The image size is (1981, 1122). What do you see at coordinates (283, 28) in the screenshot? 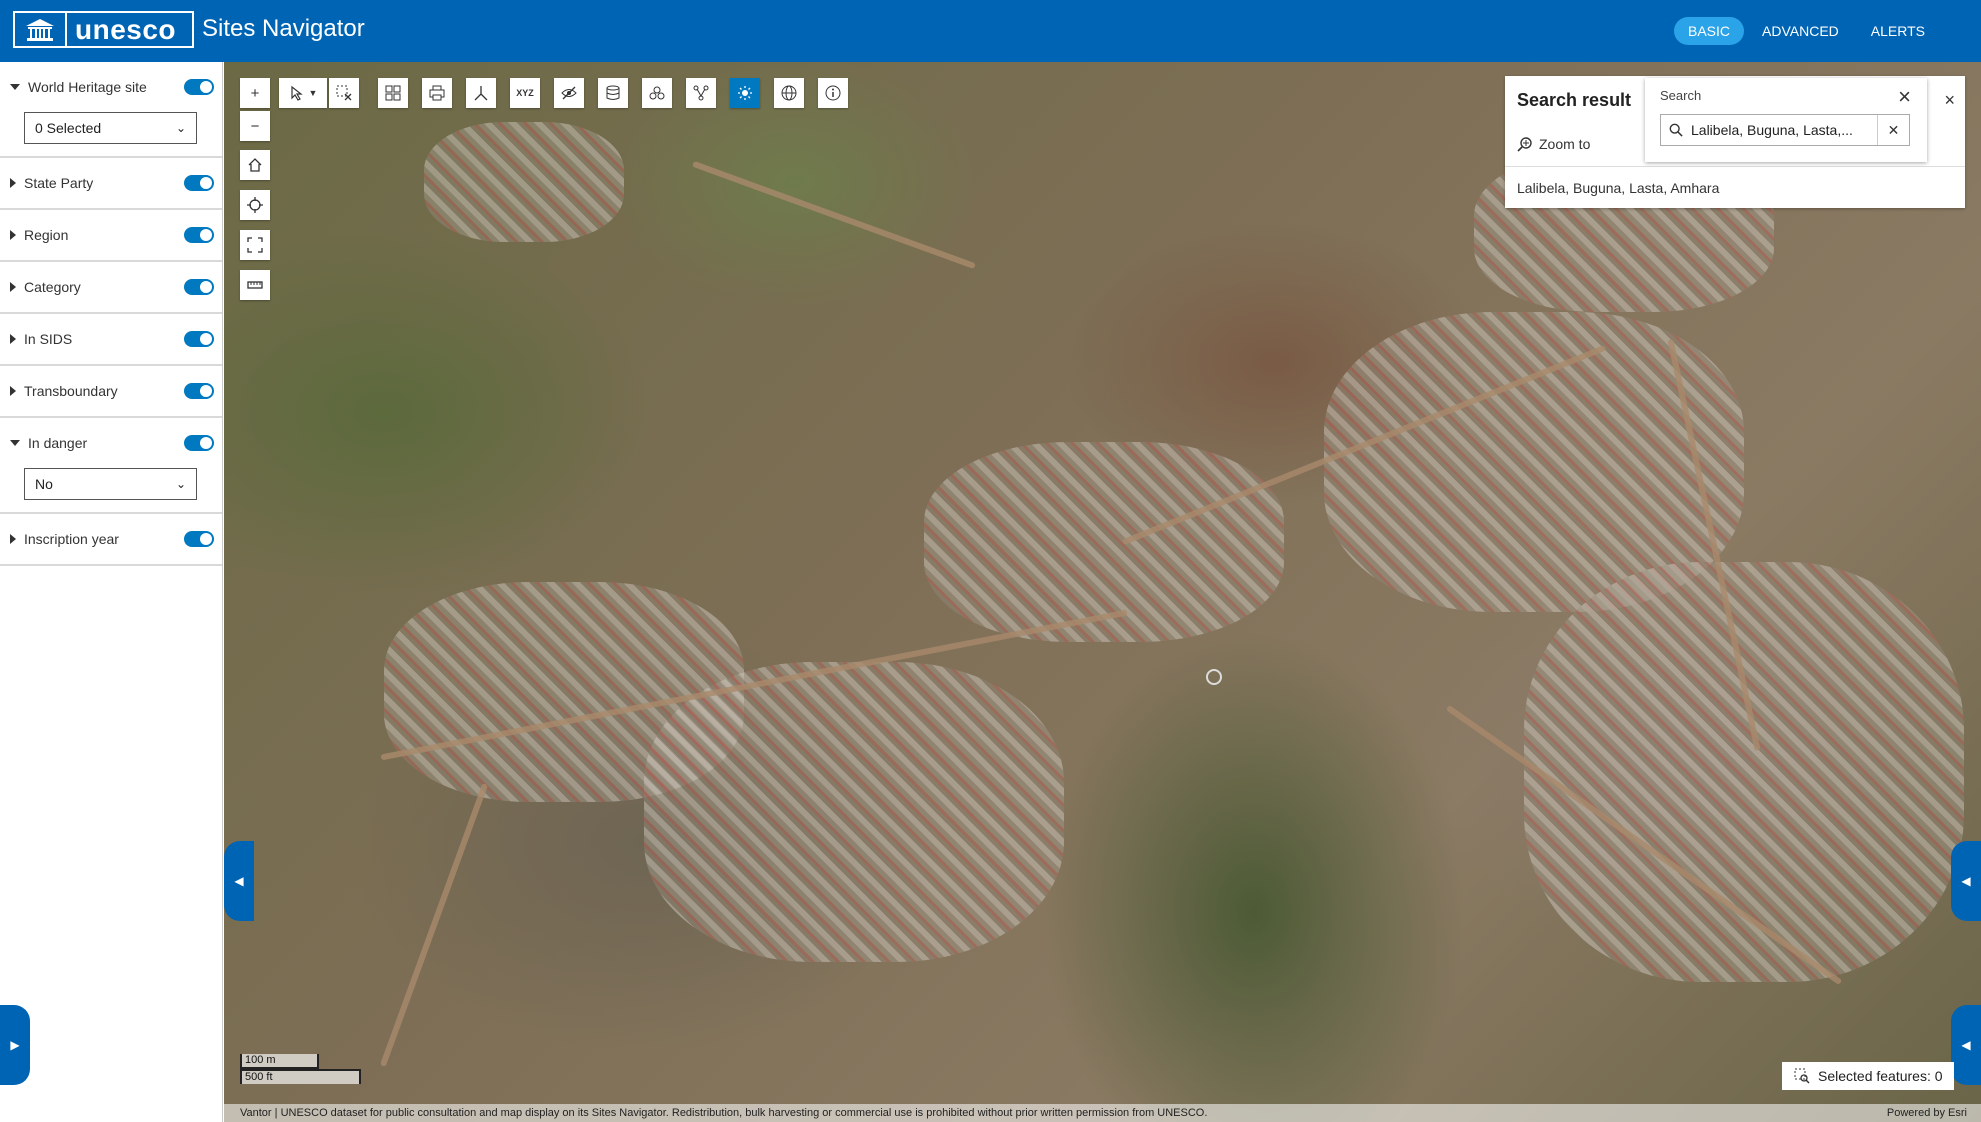
I see `app-title: Sites Navigator` at bounding box center [283, 28].